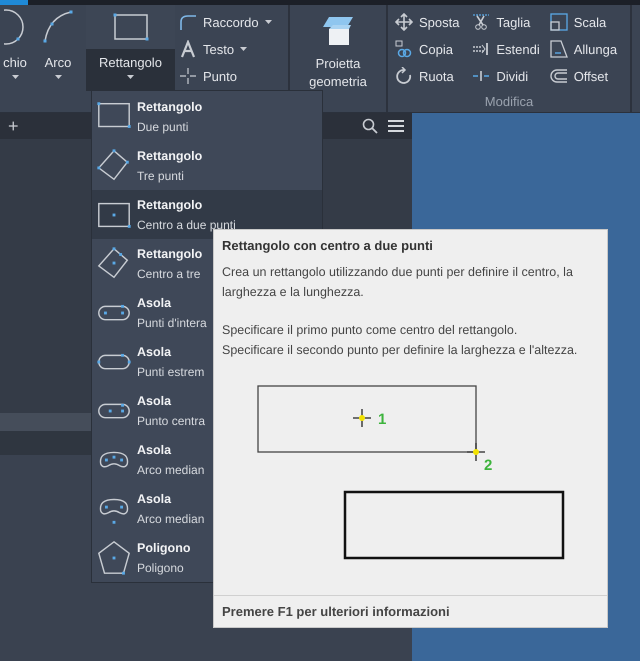 This screenshot has height=661, width=640. Describe the element at coordinates (559, 22) in the screenshot. I see `scale-icon` at that location.